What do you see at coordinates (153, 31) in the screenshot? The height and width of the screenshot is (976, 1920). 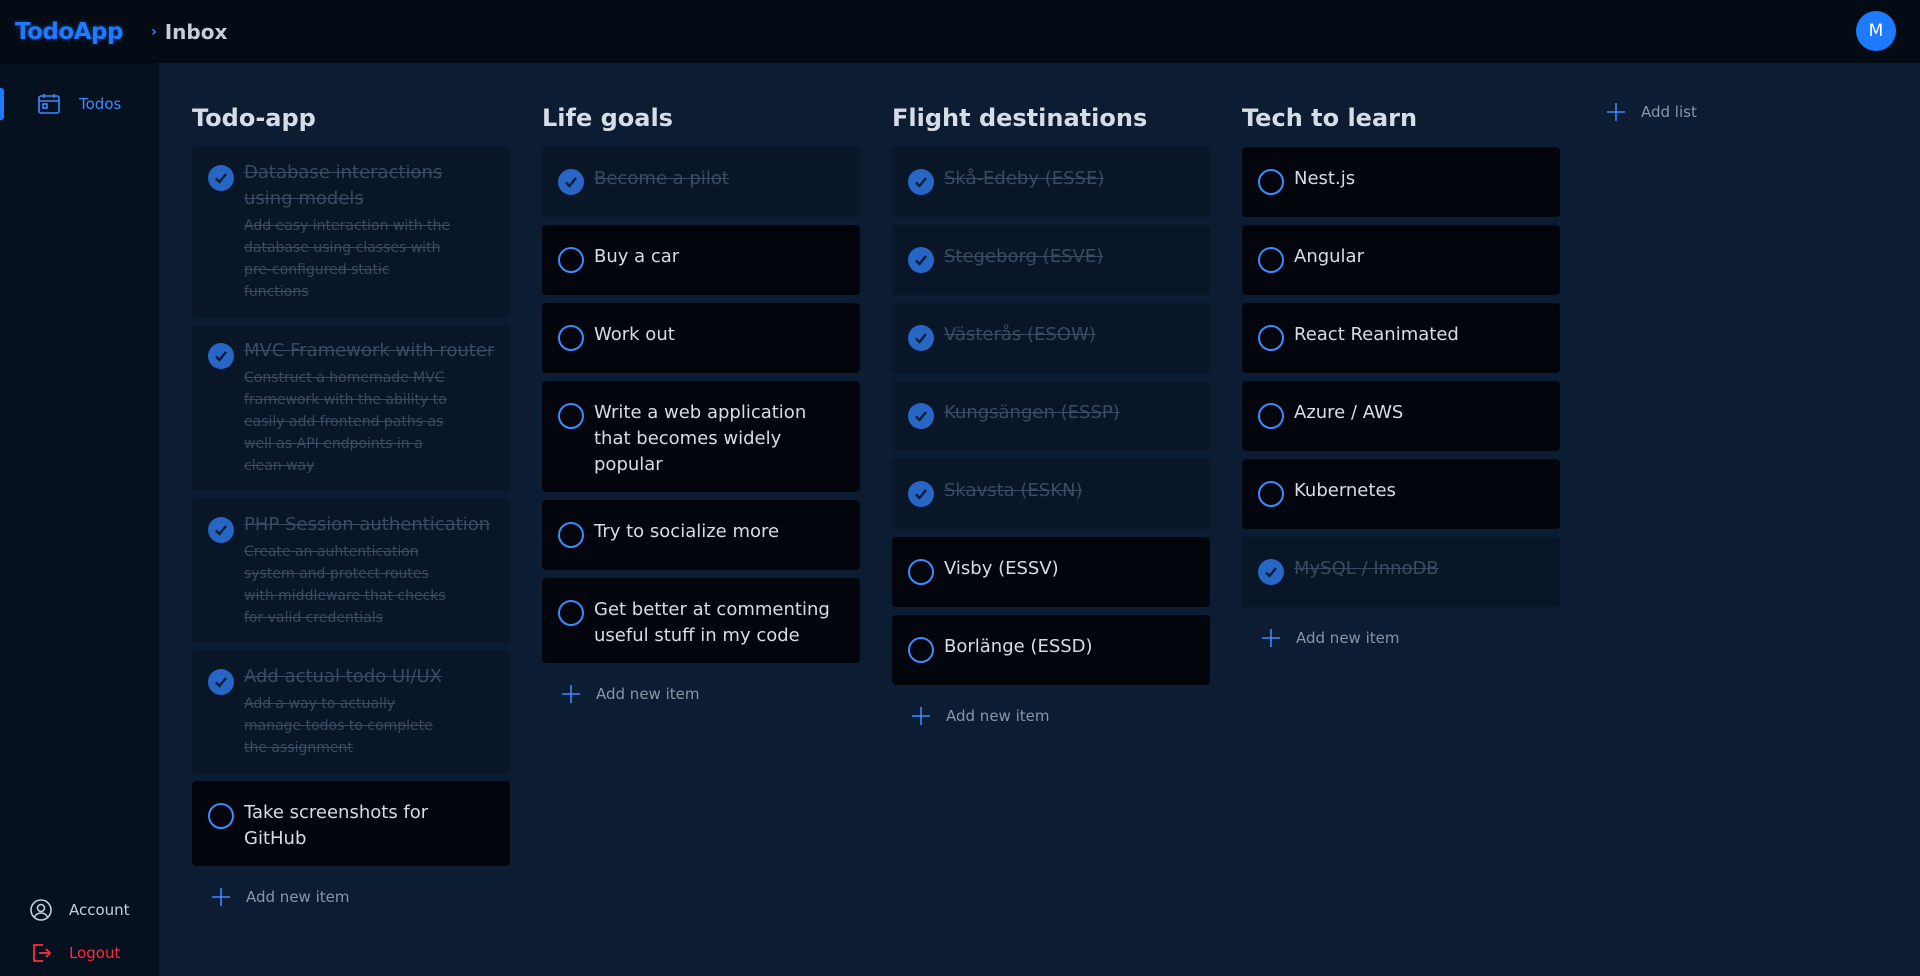 I see `breadcrumb-chevron-icon: ›` at bounding box center [153, 31].